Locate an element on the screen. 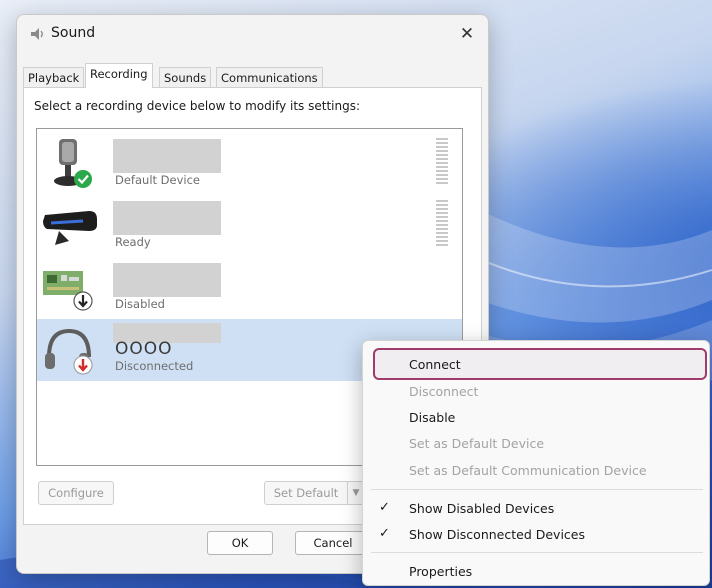 Image resolution: width=712 pixels, height=588 pixels. menu-item-label: Disable is located at coordinates (432, 417).